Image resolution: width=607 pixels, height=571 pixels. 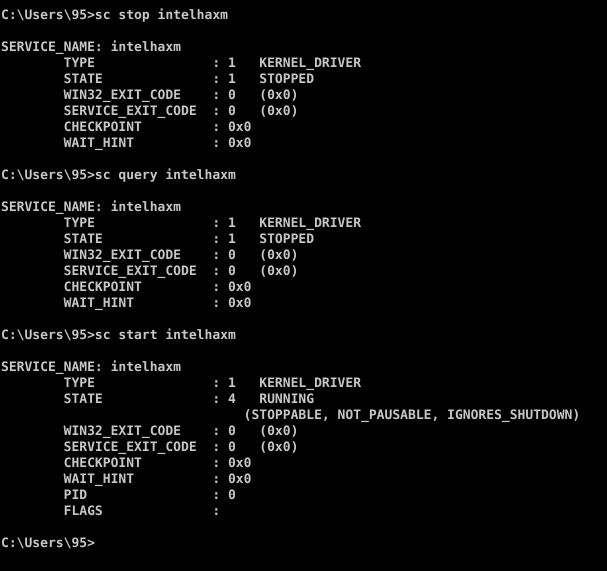 I want to click on console-output-line: PID : 0, so click(x=118, y=495).